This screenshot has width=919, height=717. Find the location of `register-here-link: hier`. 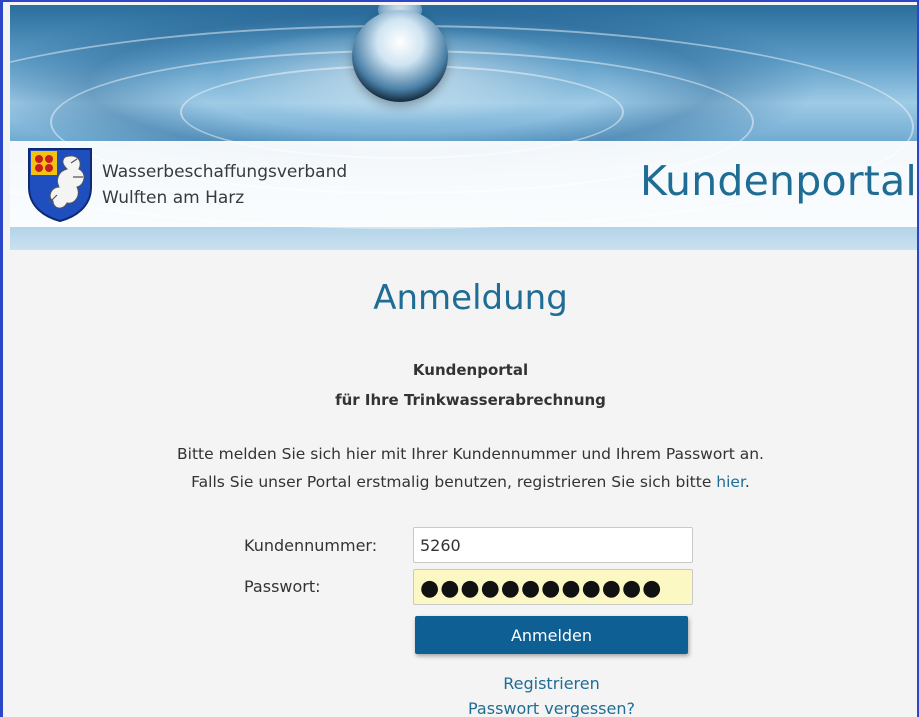

register-here-link: hier is located at coordinates (730, 482).